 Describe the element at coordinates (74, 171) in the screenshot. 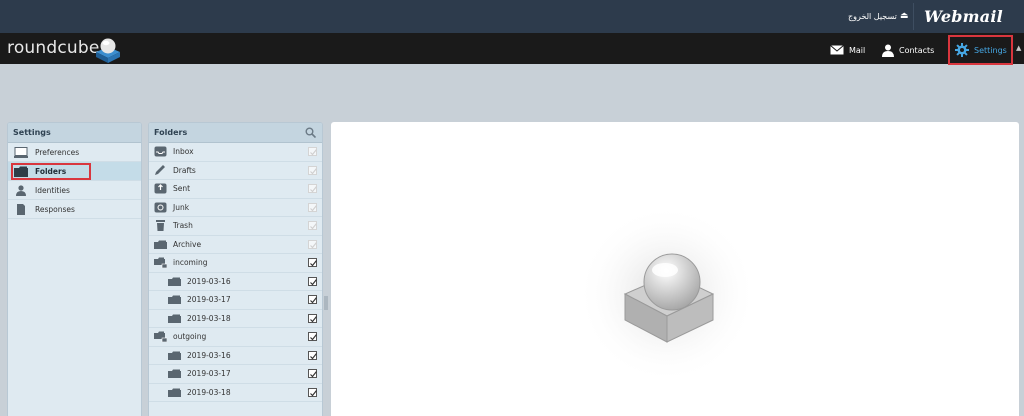

I see `settings-item-folders: Folders` at that location.